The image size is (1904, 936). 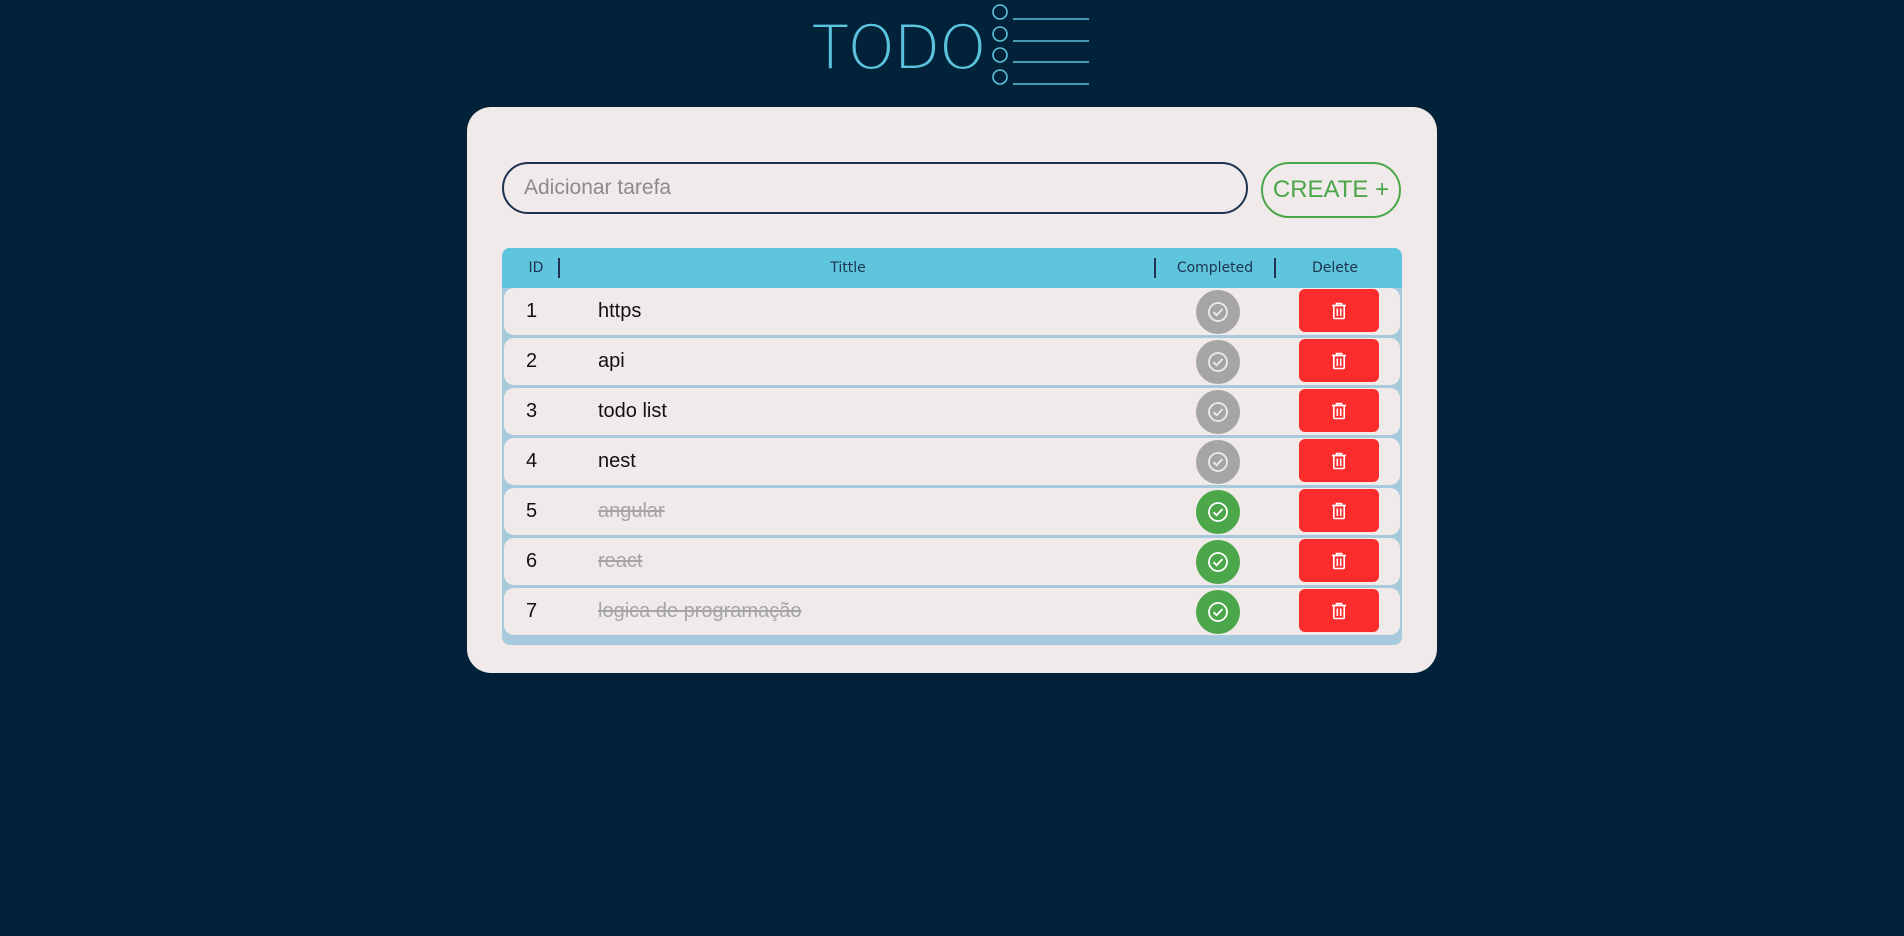 I want to click on task-row: 3 todo list, so click(x=952, y=411).